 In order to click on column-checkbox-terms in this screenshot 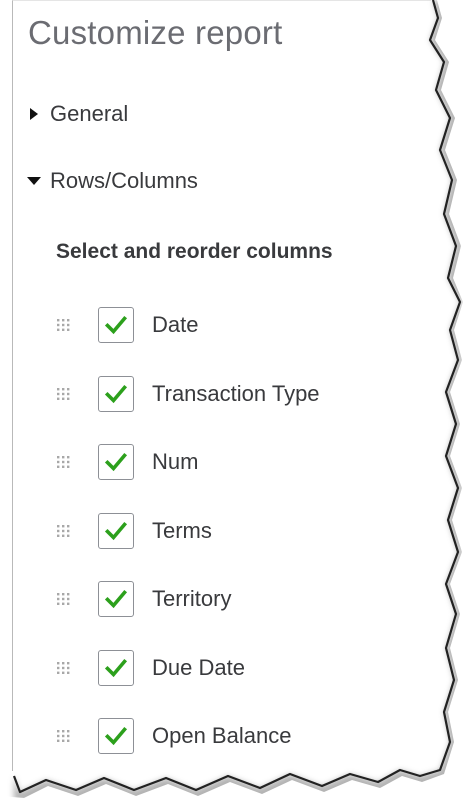, I will do `click(116, 530)`.